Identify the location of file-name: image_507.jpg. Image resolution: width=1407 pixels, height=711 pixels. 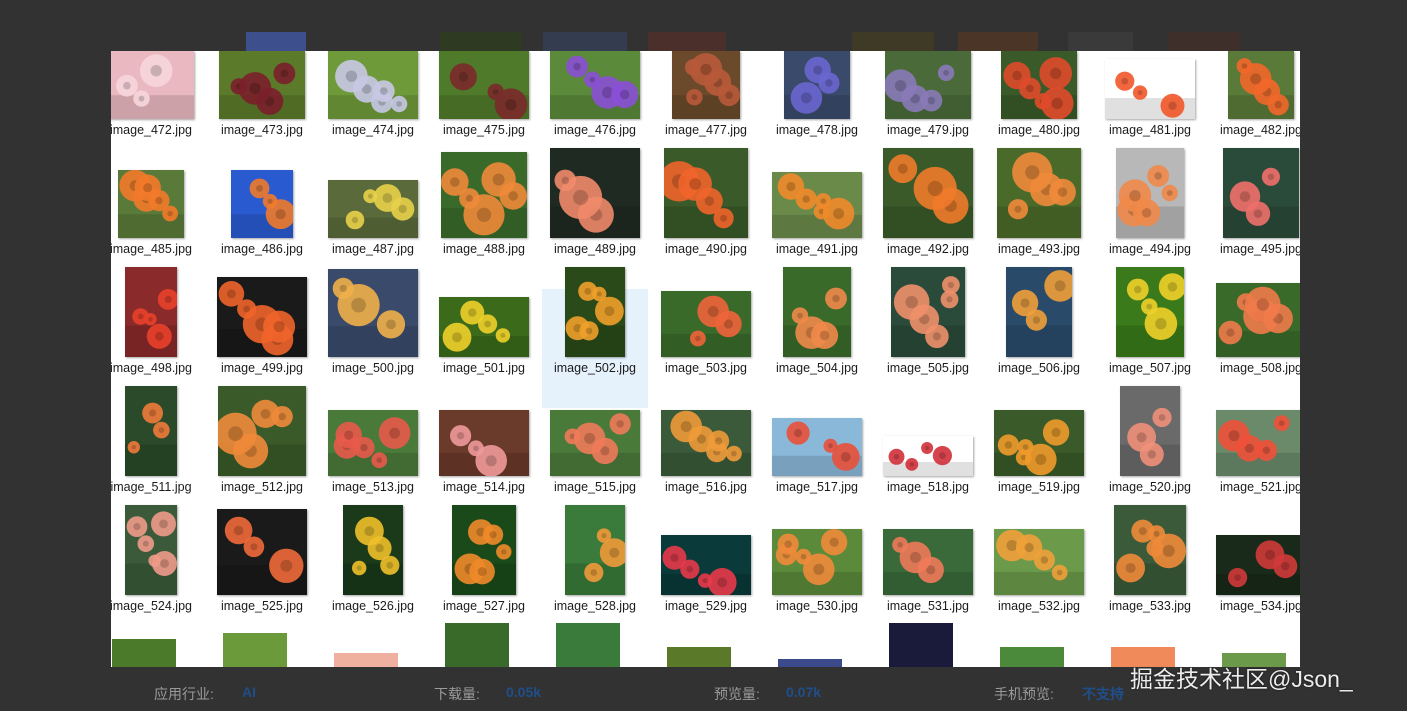
(1149, 368).